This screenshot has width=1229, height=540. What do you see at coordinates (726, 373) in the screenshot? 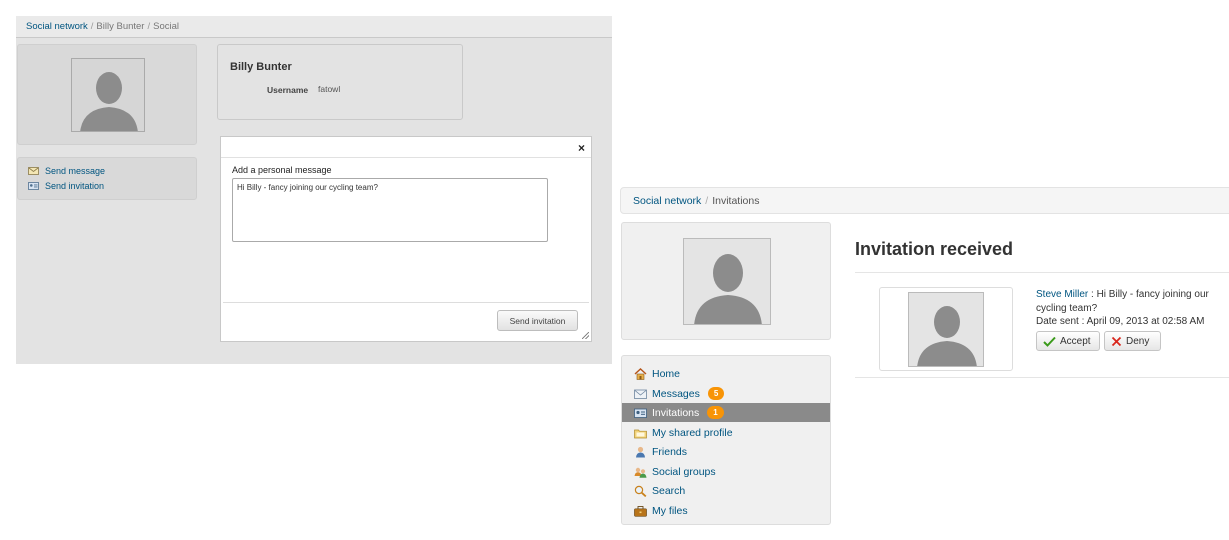
I see `menu-item-home: Home` at bounding box center [726, 373].